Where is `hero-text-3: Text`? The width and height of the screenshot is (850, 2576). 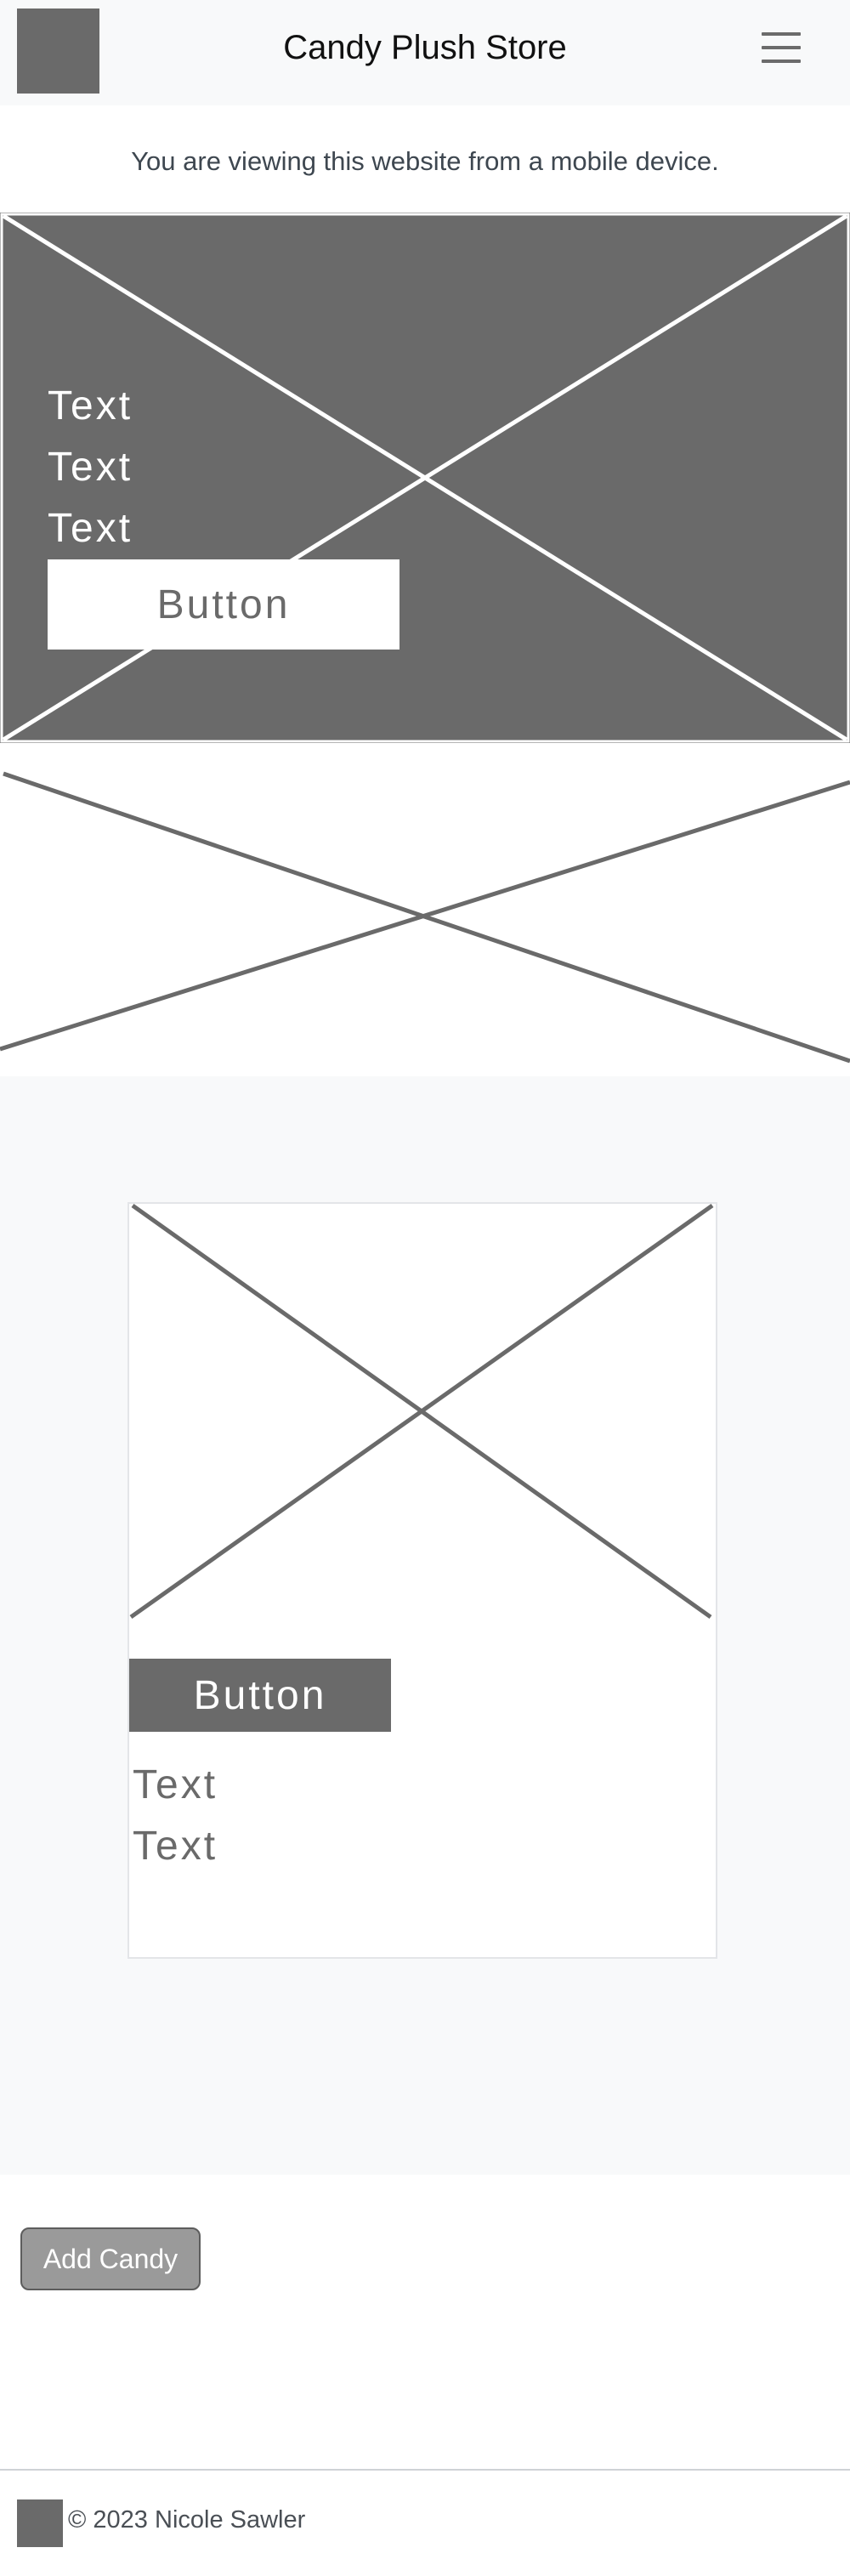
hero-text-3: Text is located at coordinates (90, 529).